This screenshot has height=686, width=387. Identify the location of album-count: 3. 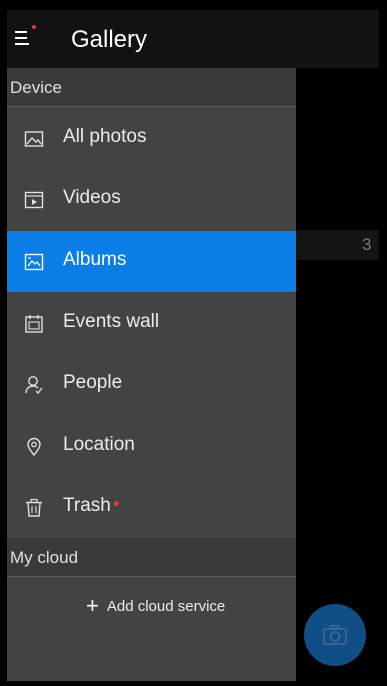
(367, 244).